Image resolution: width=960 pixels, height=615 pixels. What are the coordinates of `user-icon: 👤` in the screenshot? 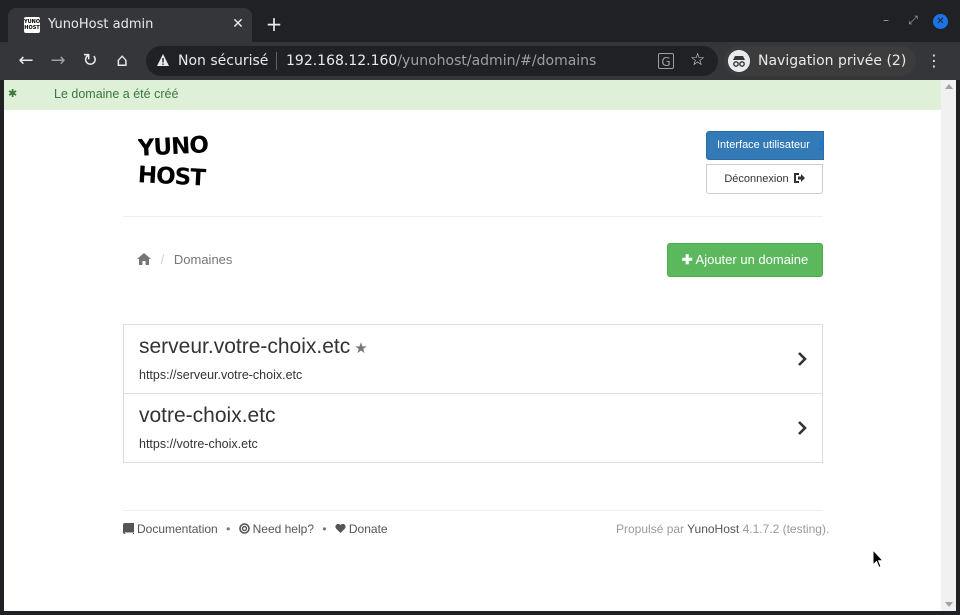 It's located at (820, 145).